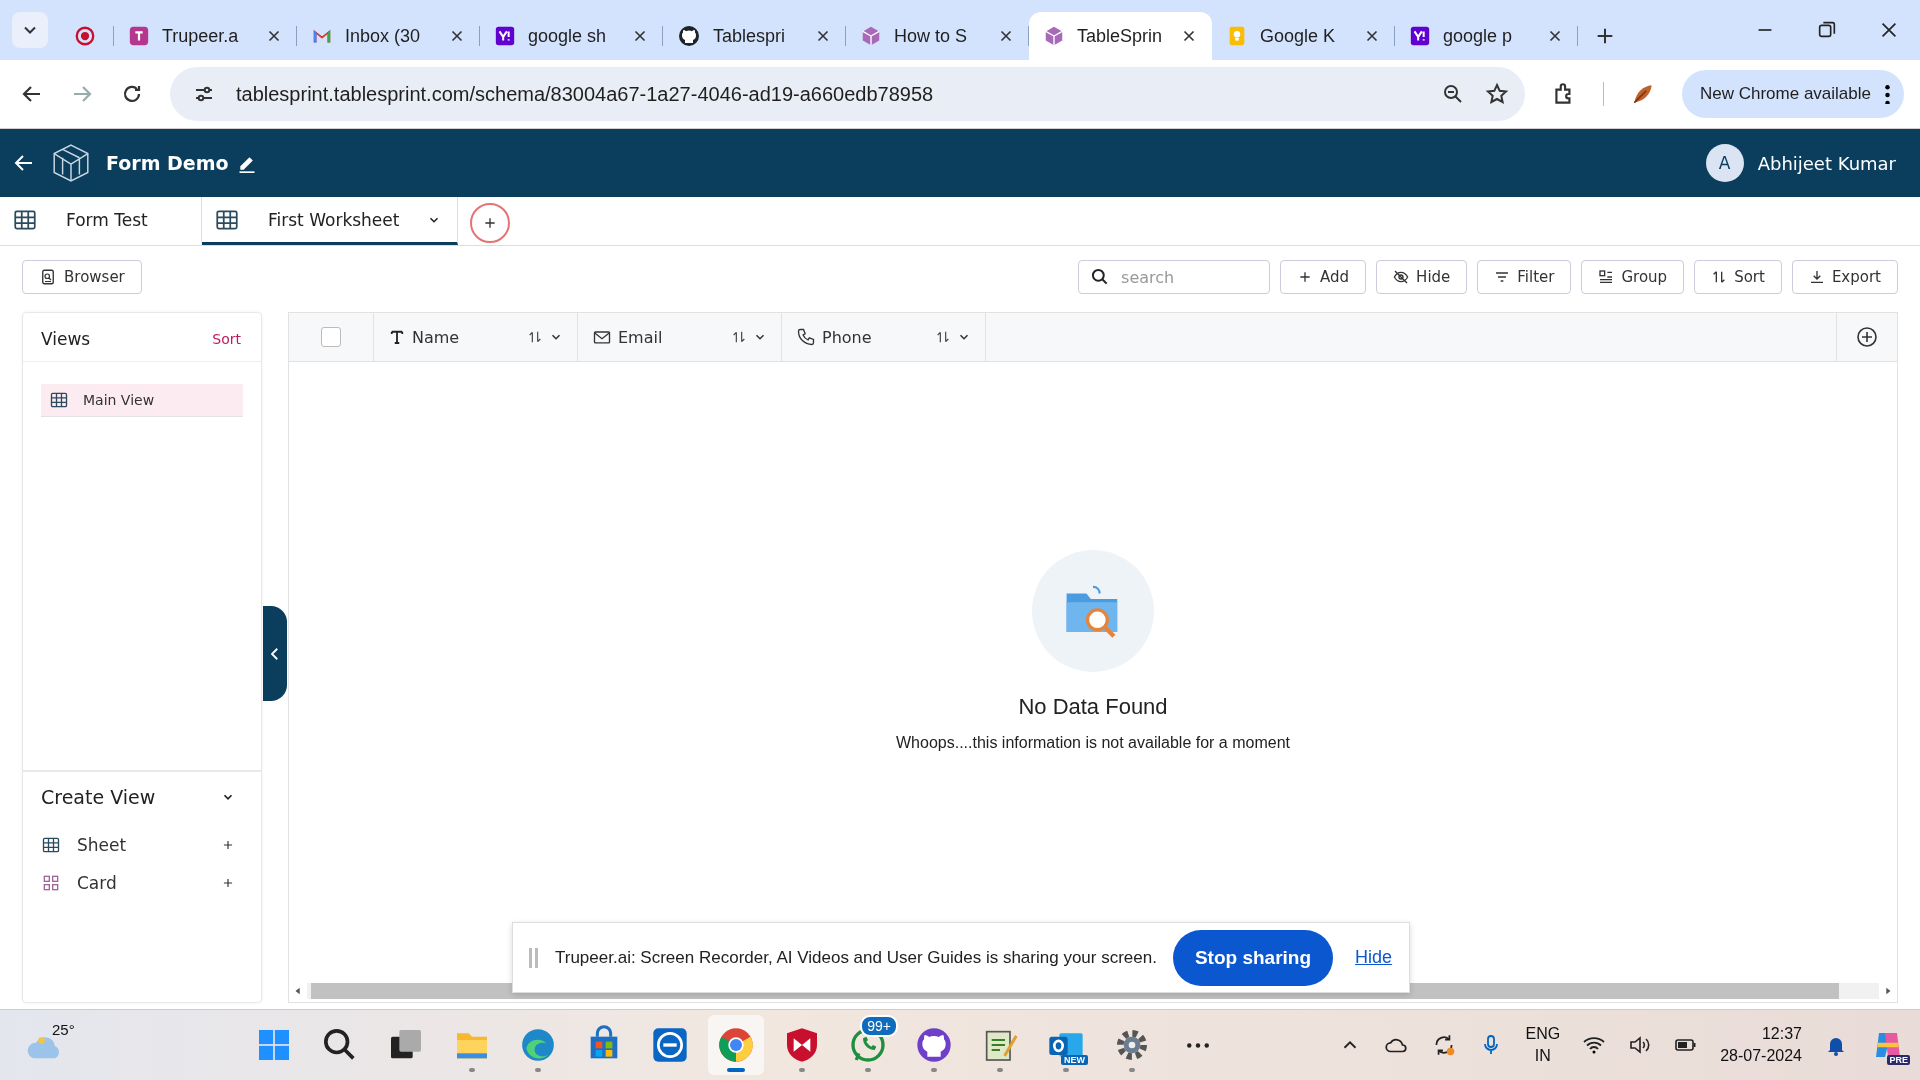 The height and width of the screenshot is (1080, 1920). Describe the element at coordinates (63, 1029) in the screenshot. I see `temperature: 25°` at that location.